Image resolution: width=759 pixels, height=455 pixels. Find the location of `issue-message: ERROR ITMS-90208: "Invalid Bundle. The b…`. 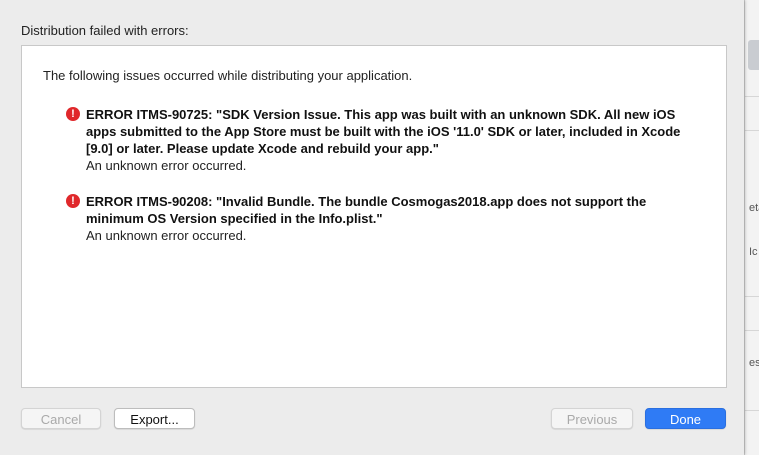

issue-message: ERROR ITMS-90208: "Invalid Bundle. The b… is located at coordinates (366, 210).